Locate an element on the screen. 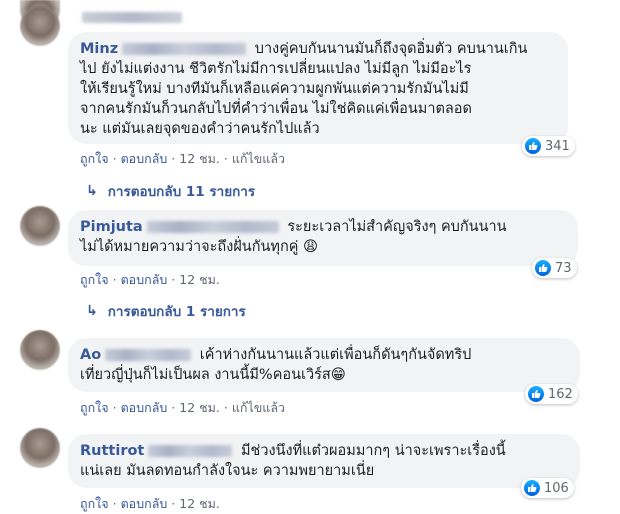  reaction-number: 106 is located at coordinates (556, 488).